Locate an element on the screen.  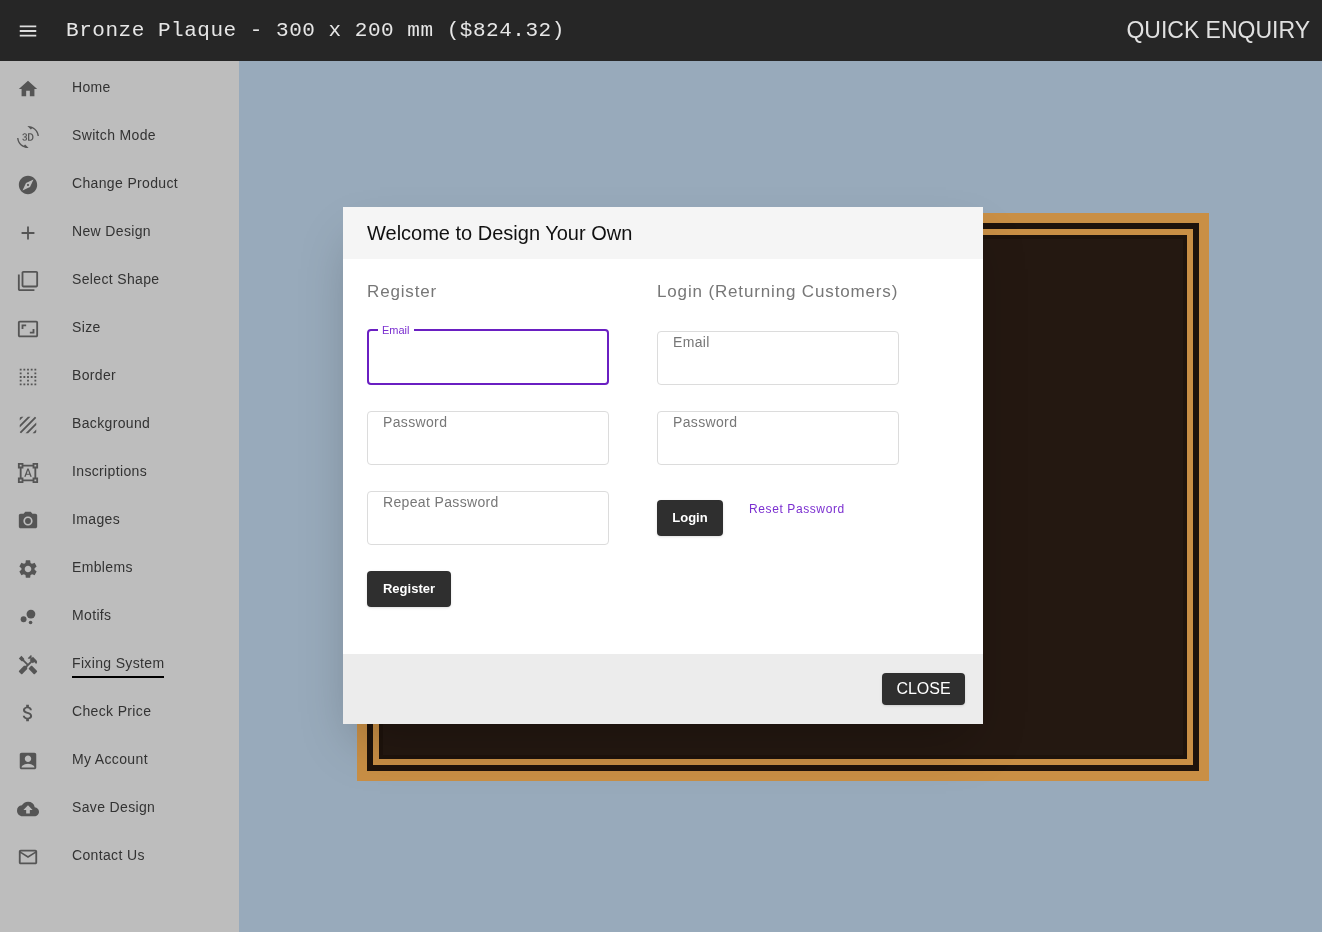
quick-enquiry-button: QUICK ENQUIRY is located at coordinates (1218, 30).